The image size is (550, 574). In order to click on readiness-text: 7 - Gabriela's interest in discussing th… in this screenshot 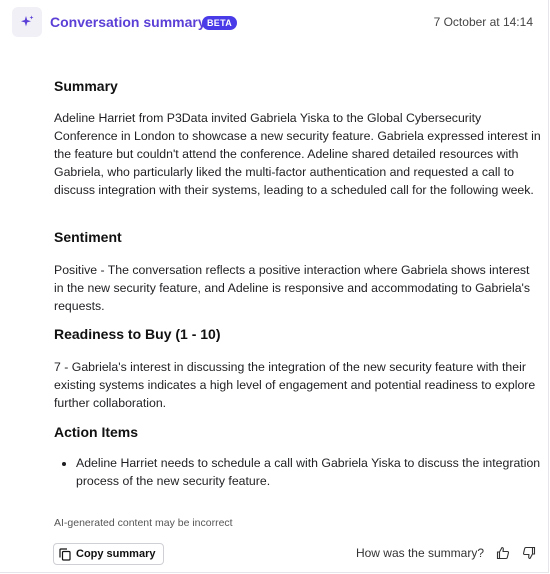, I will do `click(295, 385)`.